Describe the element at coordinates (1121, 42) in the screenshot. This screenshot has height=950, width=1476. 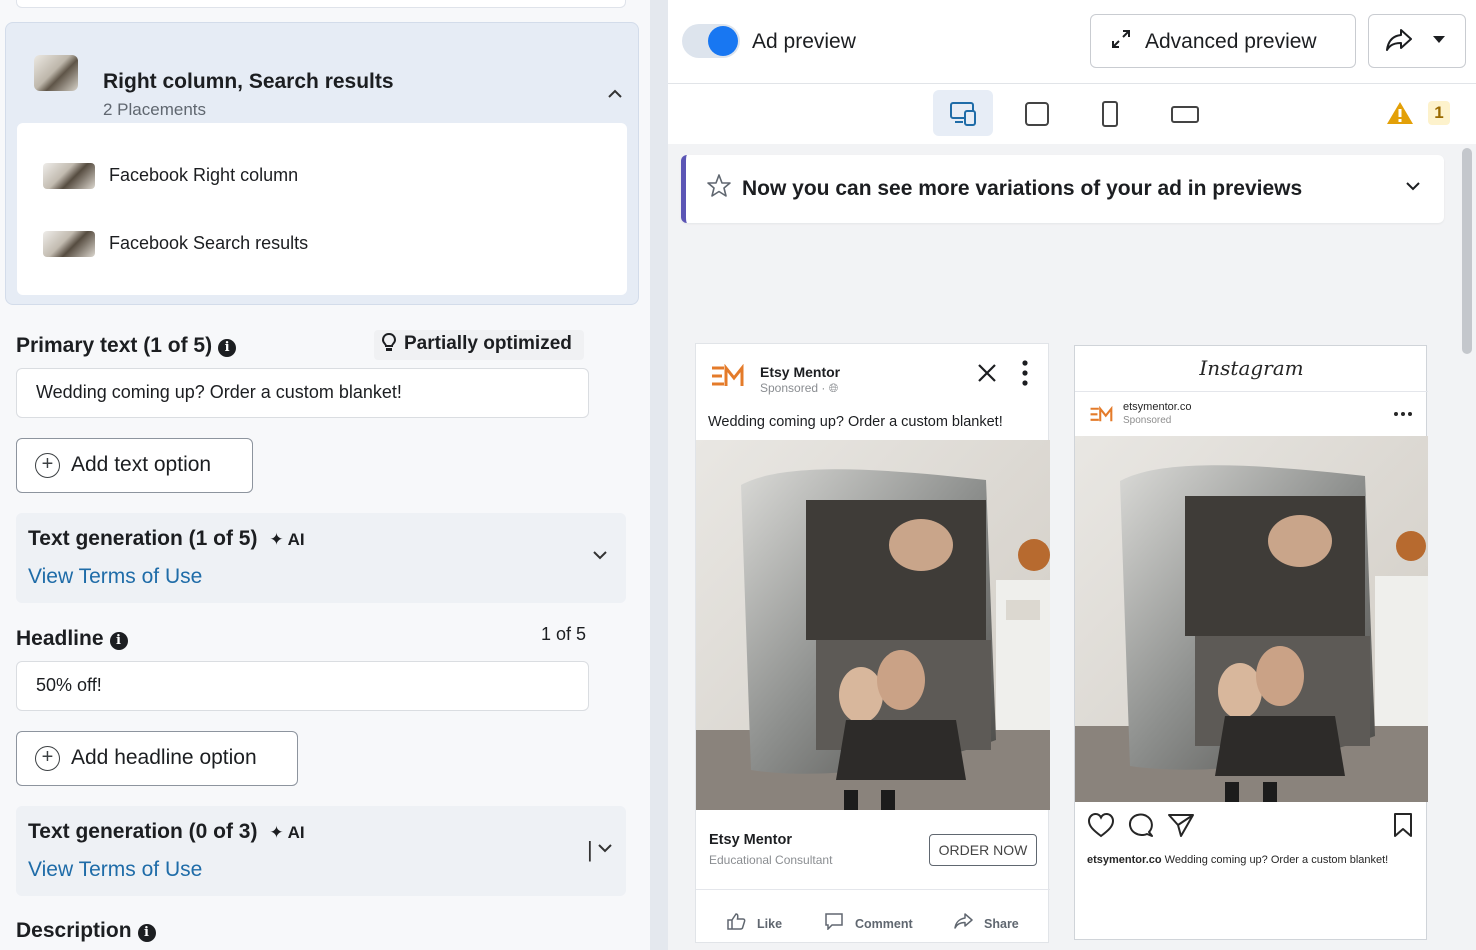
I see `expand-icon` at that location.